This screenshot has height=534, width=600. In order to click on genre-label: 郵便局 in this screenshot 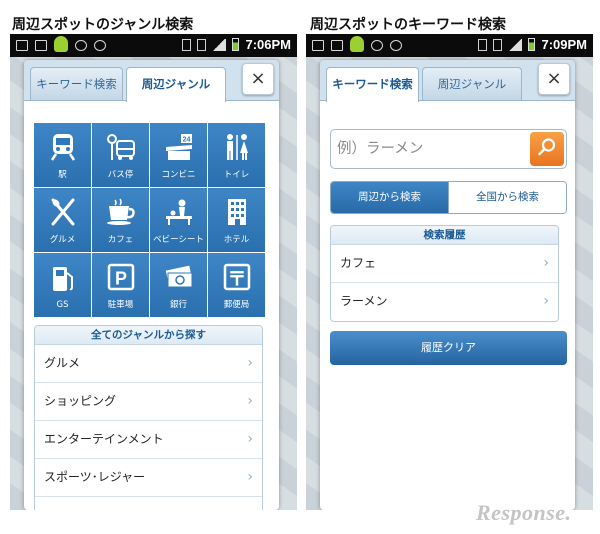, I will do `click(236, 305)`.